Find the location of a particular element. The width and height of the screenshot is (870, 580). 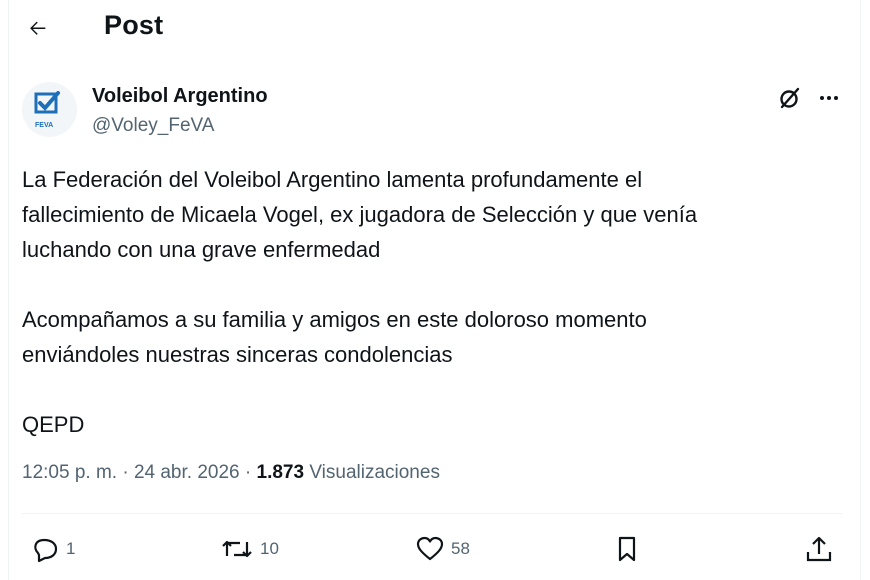

heart-icon is located at coordinates (430, 548).